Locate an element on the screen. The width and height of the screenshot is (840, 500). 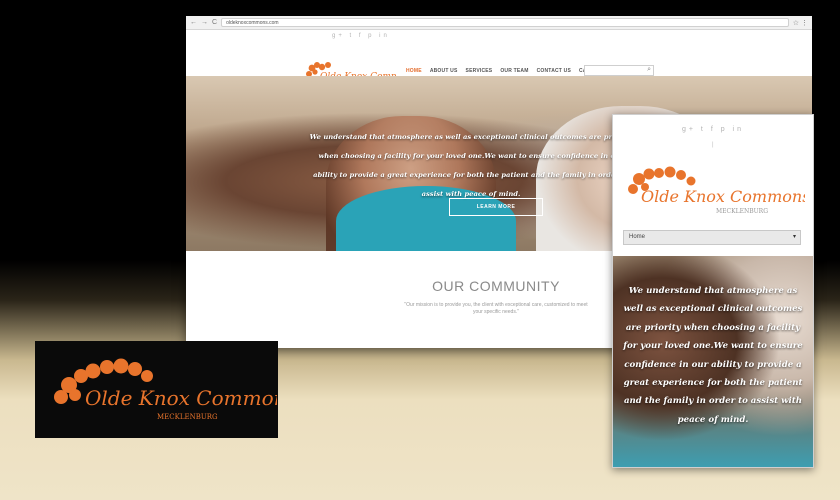
chevron-down-icon: ▾ is located at coordinates (794, 237).